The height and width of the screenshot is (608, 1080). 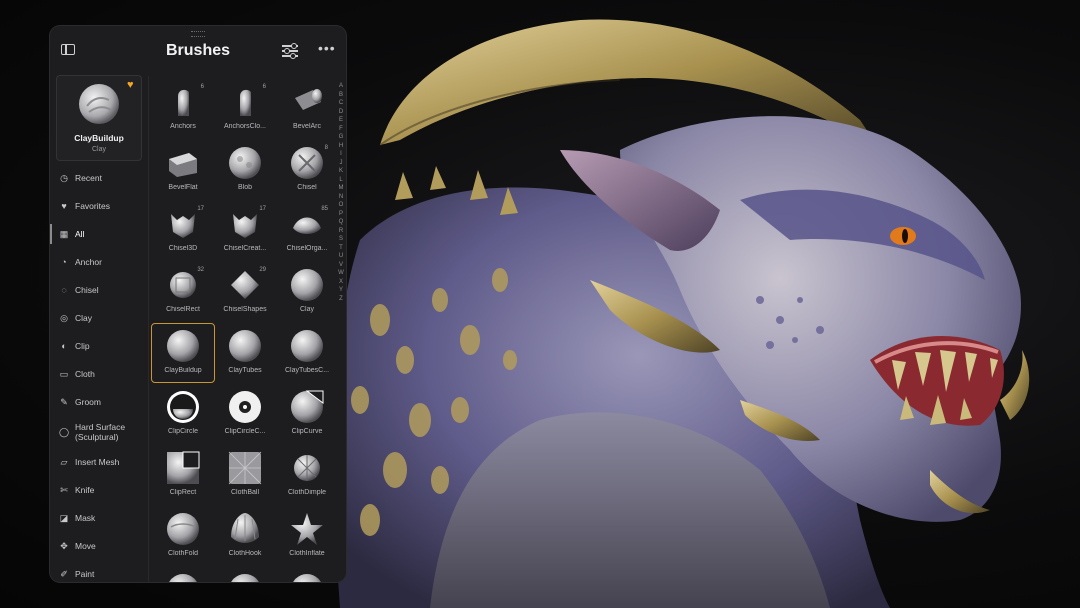 I want to click on category-label: Paint, so click(x=85, y=574).